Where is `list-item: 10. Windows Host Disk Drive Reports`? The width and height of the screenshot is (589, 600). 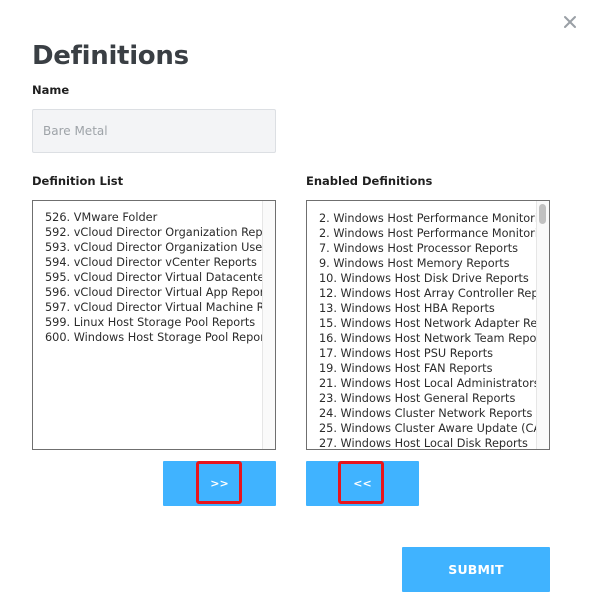 list-item: 10. Windows Host Disk Drive Reports is located at coordinates (428, 278).